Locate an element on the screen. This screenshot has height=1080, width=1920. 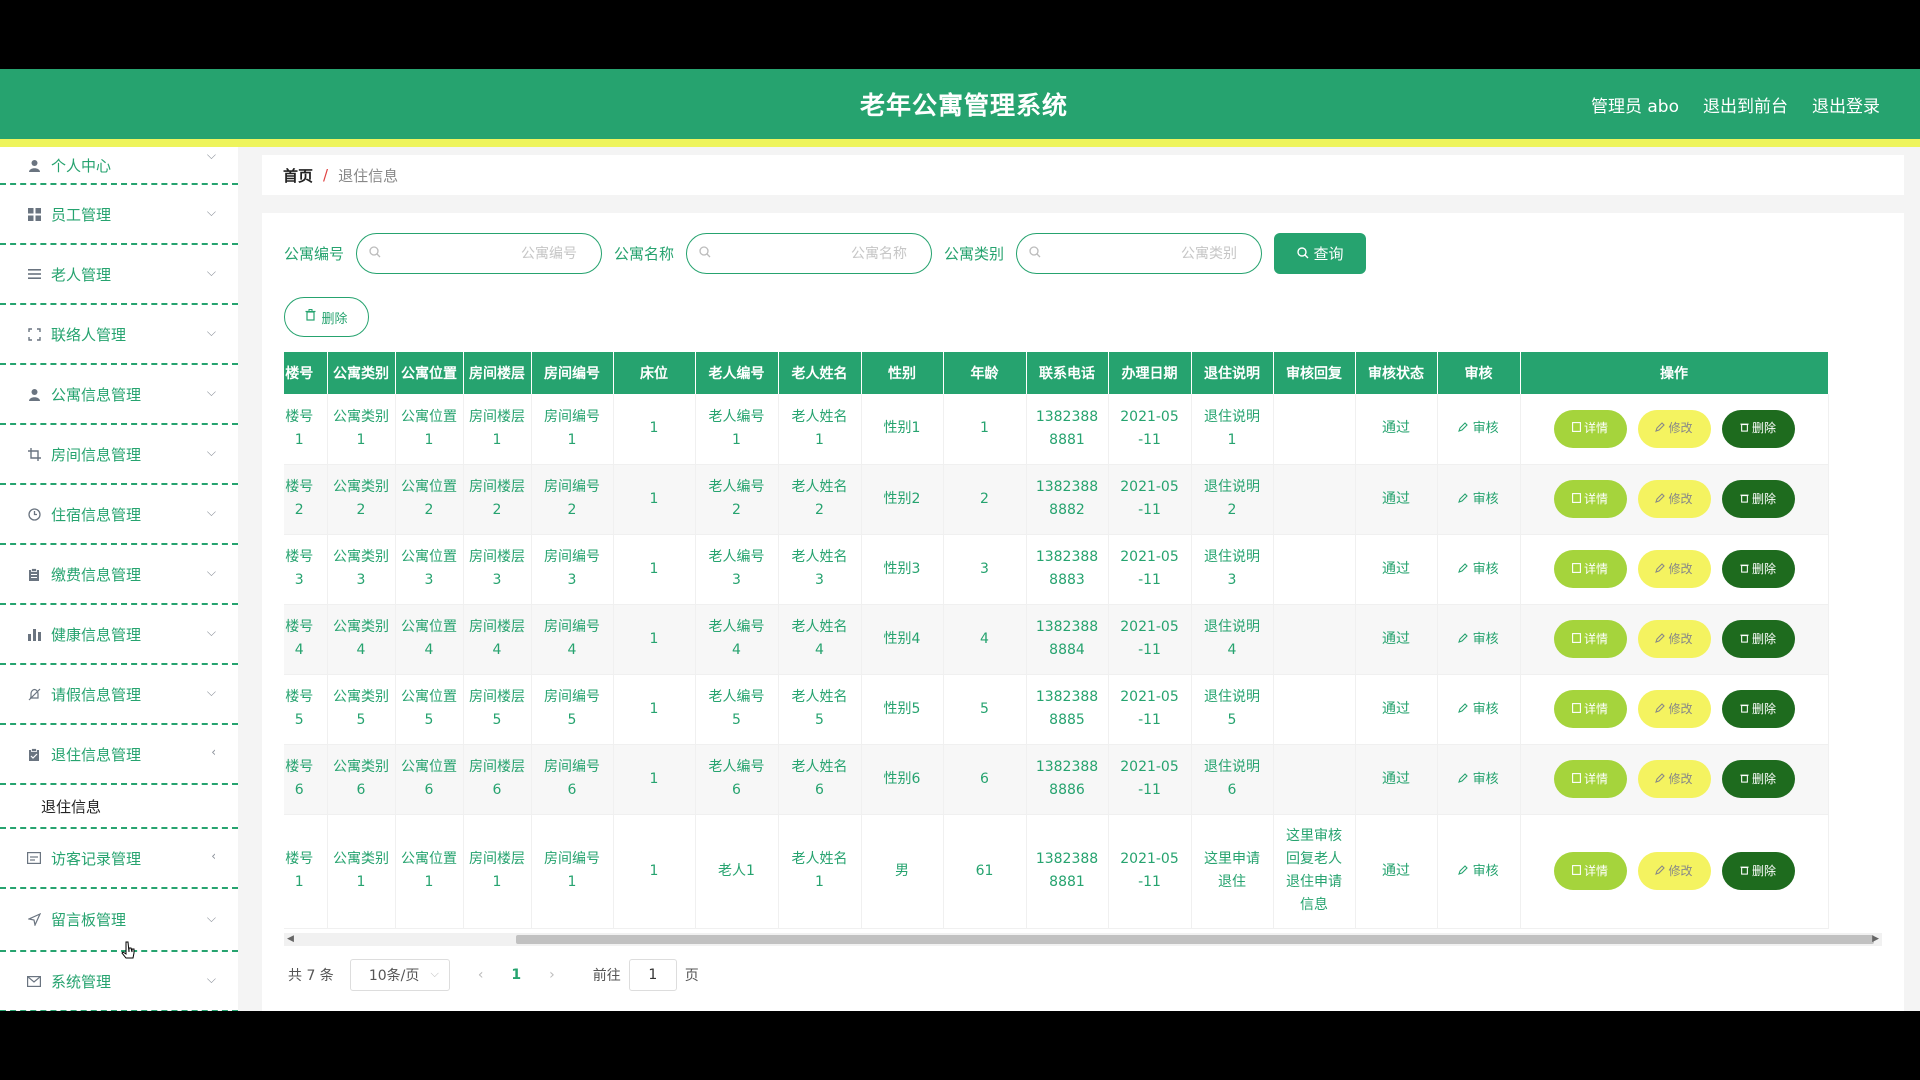
card-icon is located at coordinates (34, 858).